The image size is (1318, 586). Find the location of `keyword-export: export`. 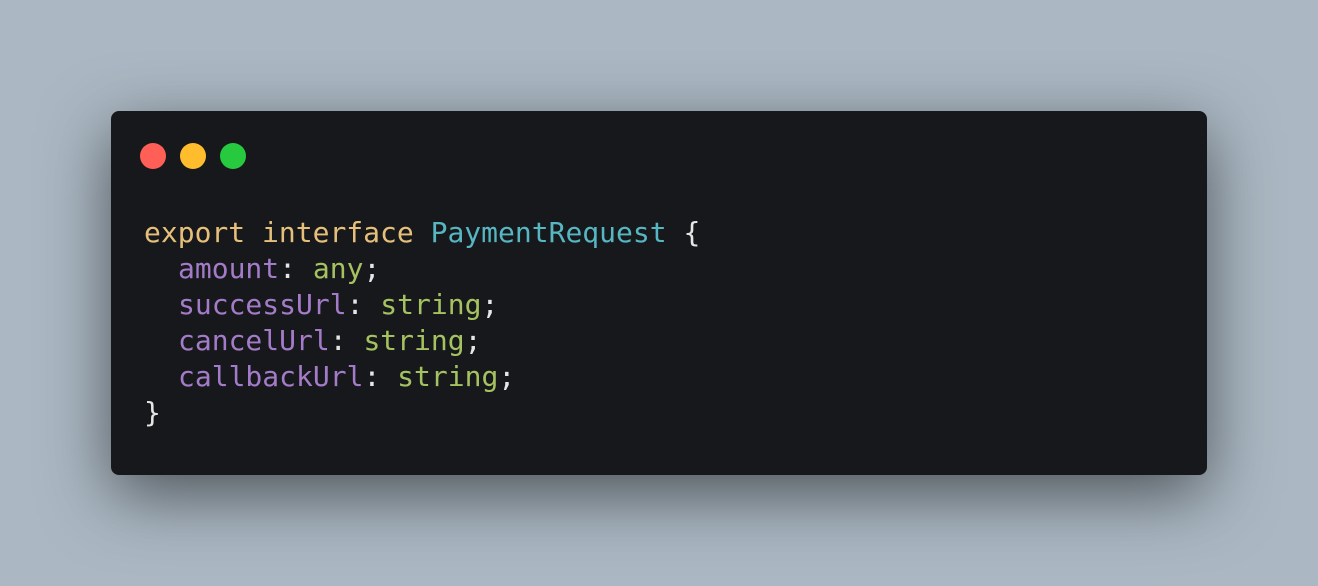

keyword-export: export is located at coordinates (195, 232).